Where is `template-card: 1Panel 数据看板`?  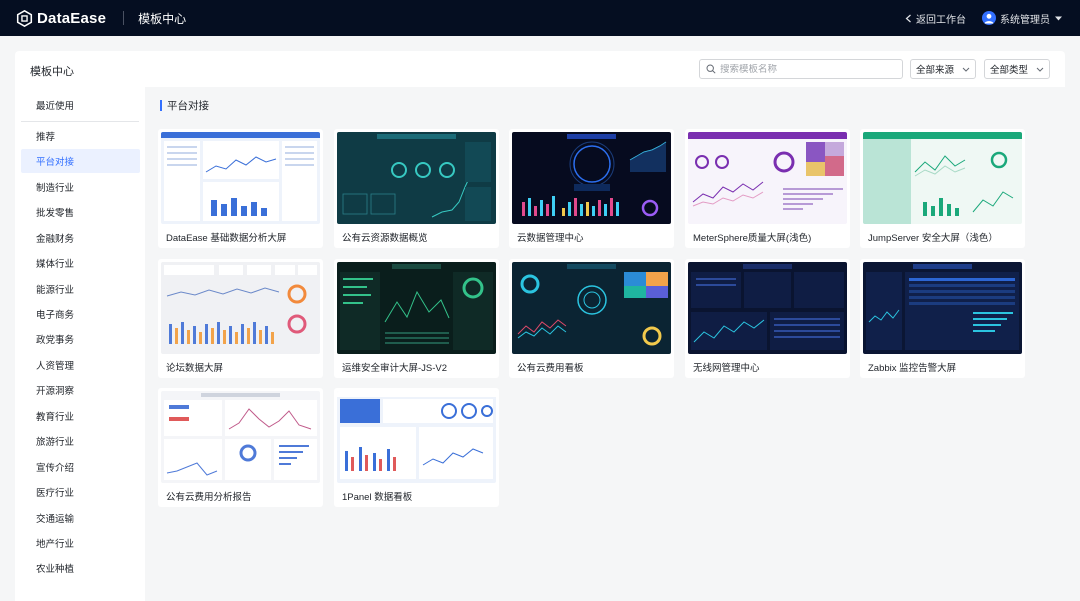
template-card: 1Panel 数据看板 is located at coordinates (416, 447).